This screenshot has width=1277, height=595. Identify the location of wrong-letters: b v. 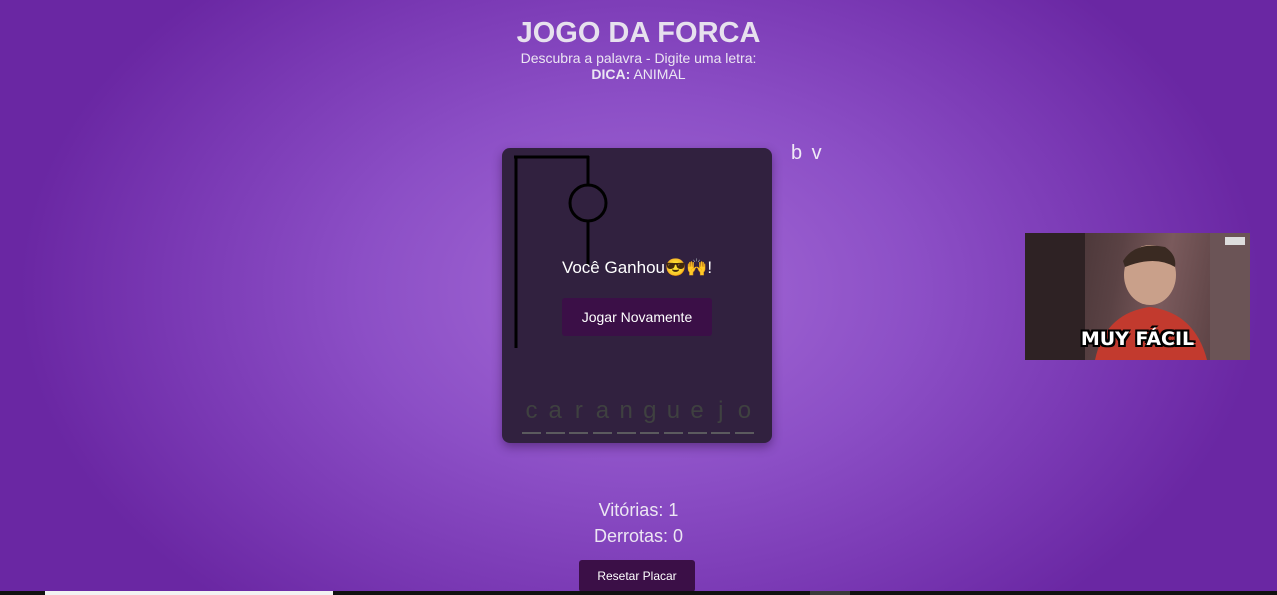
(807, 153).